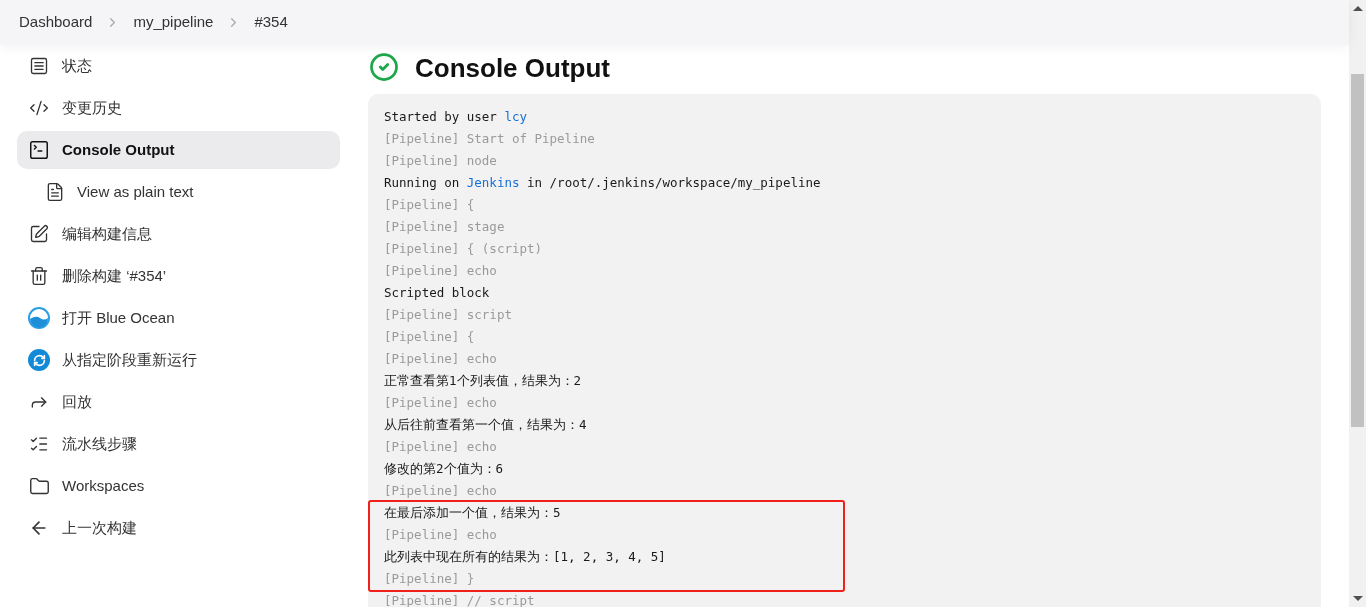  What do you see at coordinates (39, 276) in the screenshot?
I see `trash-icon` at bounding box center [39, 276].